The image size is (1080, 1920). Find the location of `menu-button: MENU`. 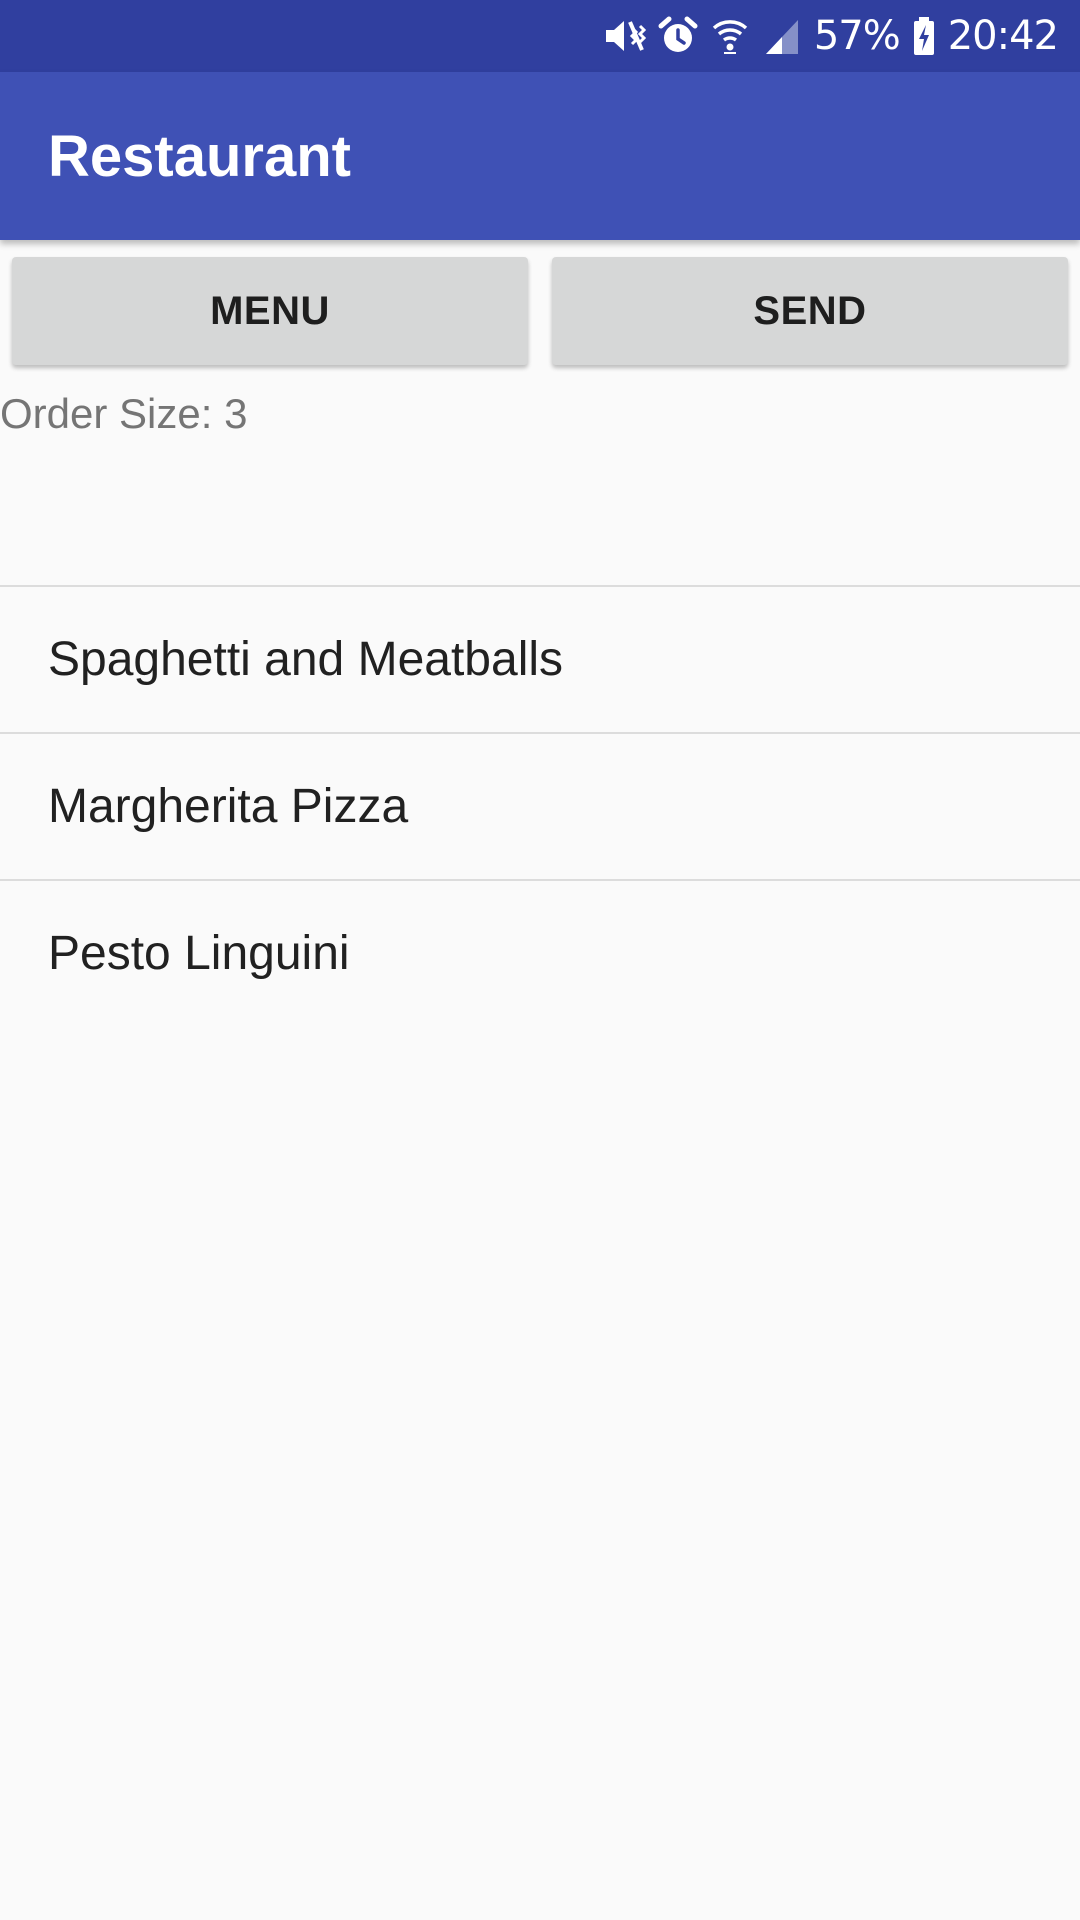

menu-button: MENU is located at coordinates (270, 311).